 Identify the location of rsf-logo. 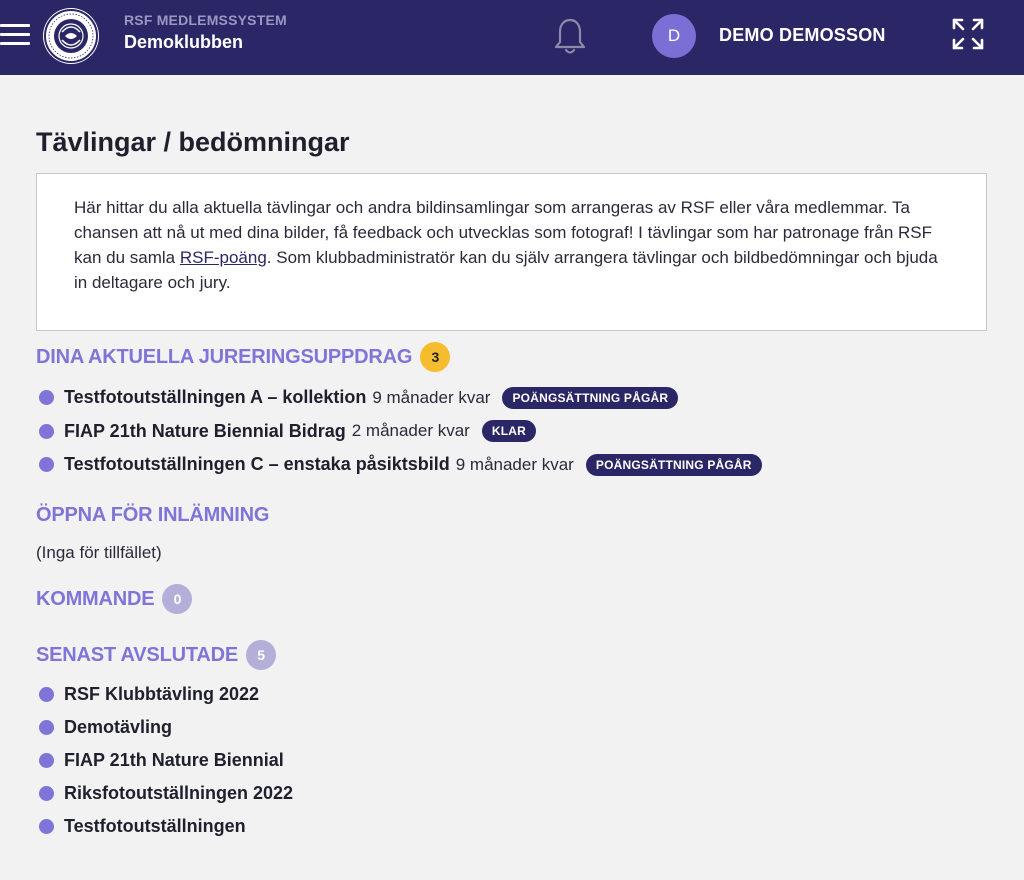
(71, 36).